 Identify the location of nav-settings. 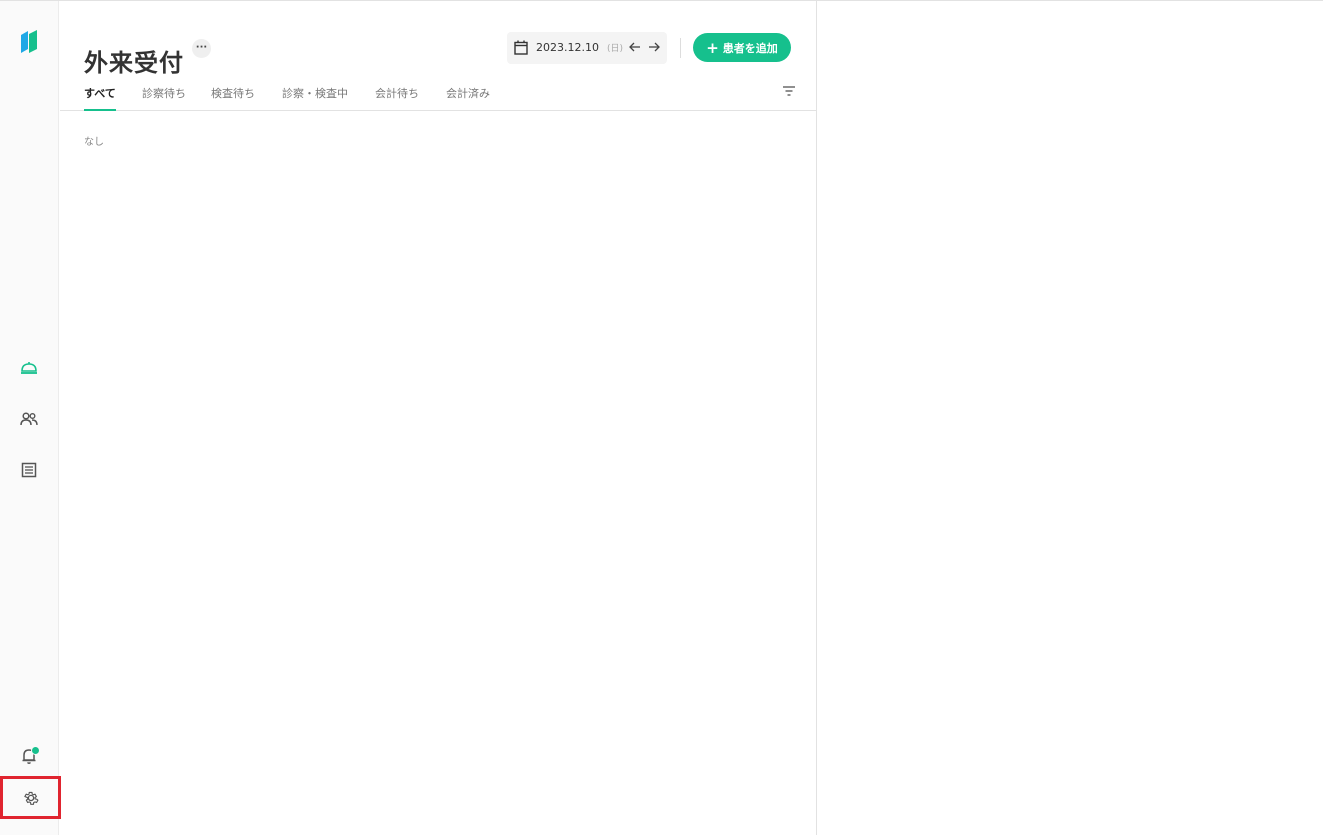
(30, 797).